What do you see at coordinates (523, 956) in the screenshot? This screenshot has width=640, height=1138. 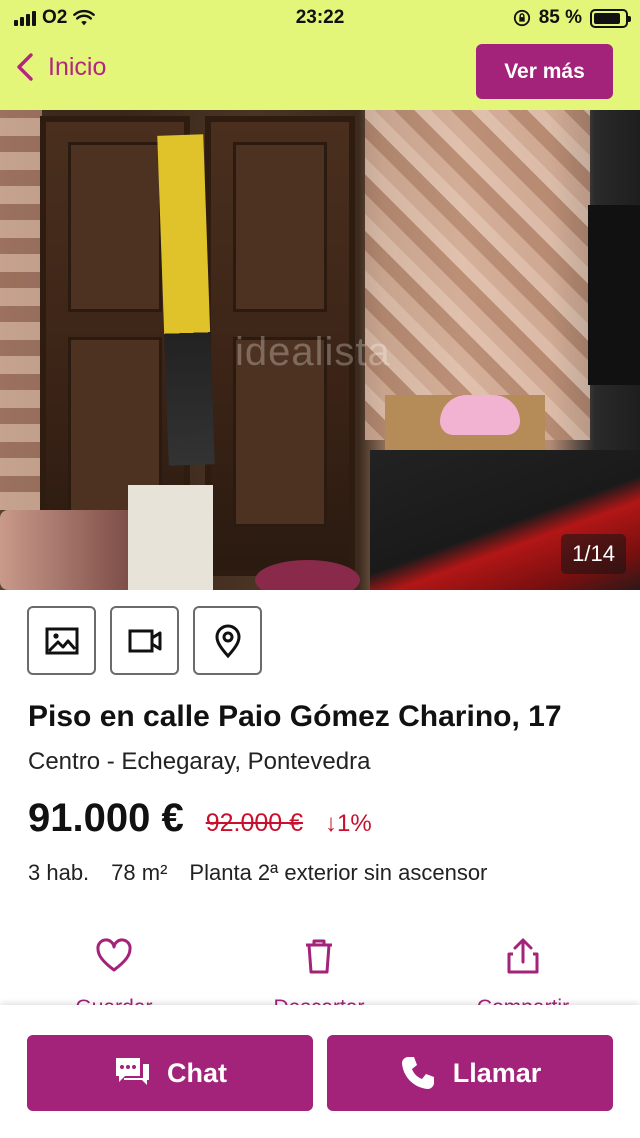 I see `share-icon` at bounding box center [523, 956].